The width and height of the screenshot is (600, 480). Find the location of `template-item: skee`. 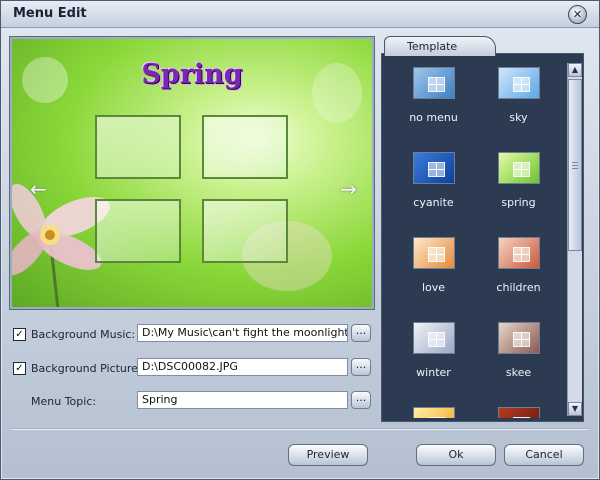

template-item: skee is located at coordinates (518, 352).